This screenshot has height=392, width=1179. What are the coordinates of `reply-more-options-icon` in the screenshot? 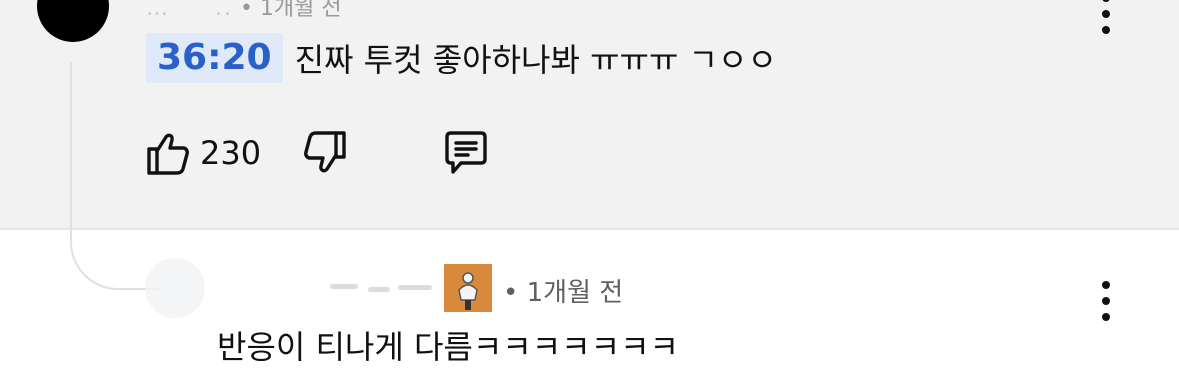 It's located at (1106, 301).